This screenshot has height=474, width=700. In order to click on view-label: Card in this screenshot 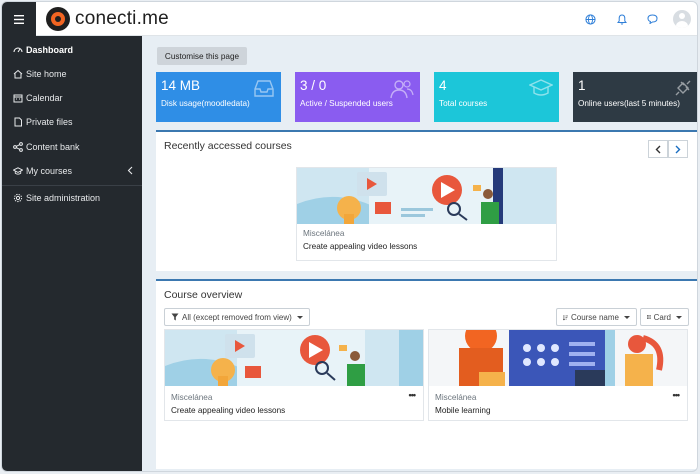, I will do `click(662, 317)`.